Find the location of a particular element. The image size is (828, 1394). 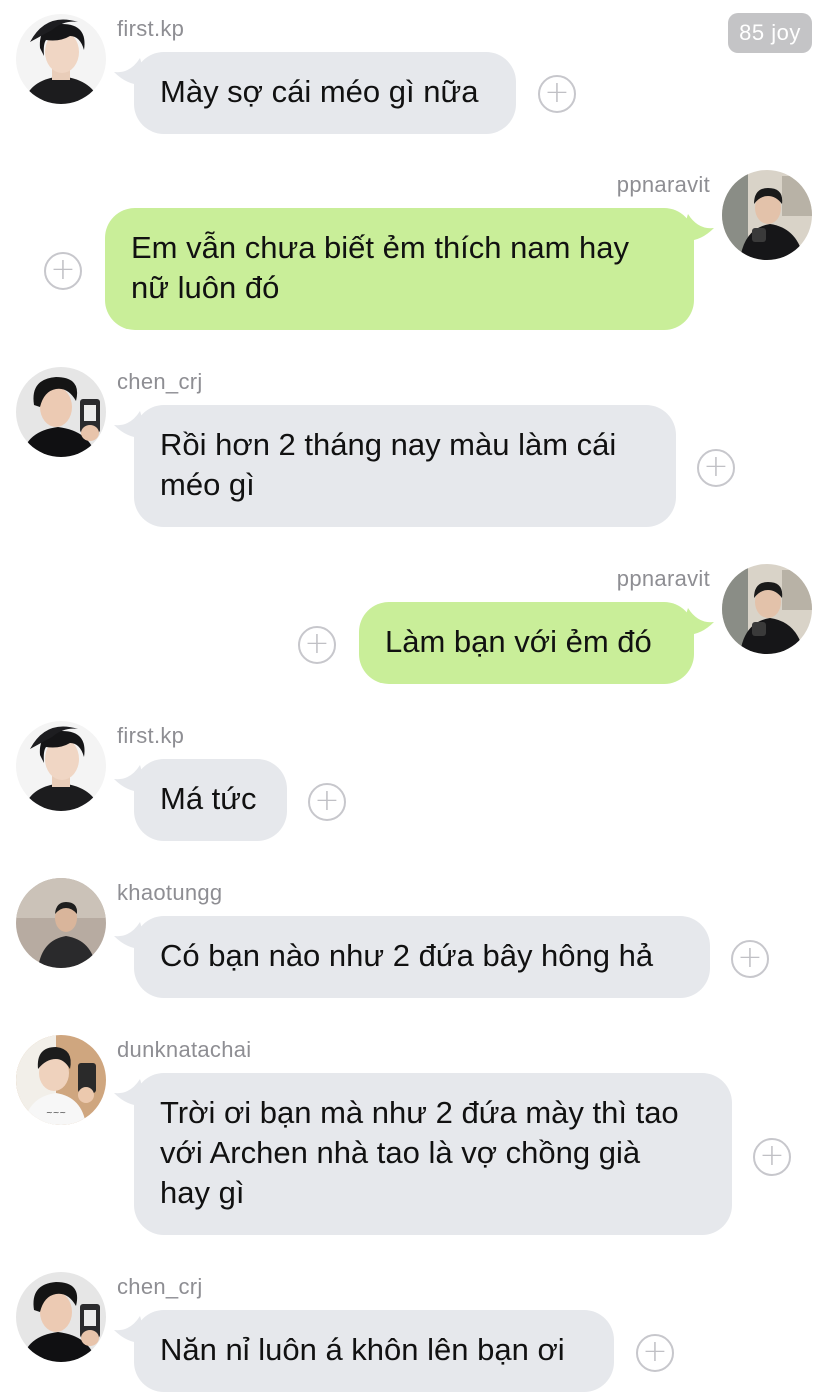

message-bubble: Có bạn nào như 2 đứa bây hông hả is located at coordinates (422, 957).